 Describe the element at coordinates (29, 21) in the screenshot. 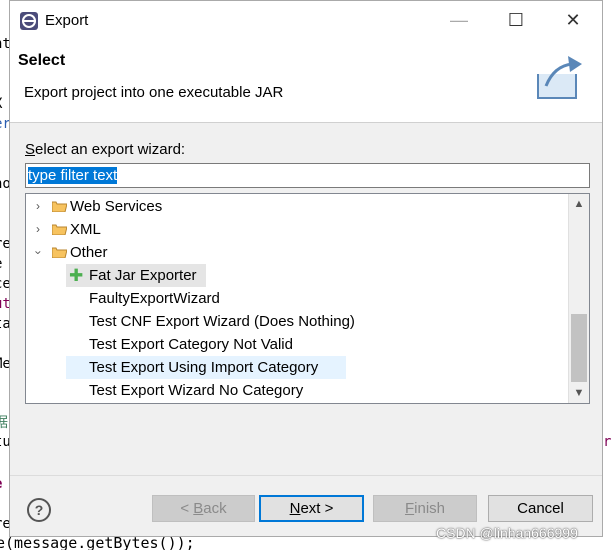

I see `eclipse-app-icon` at that location.